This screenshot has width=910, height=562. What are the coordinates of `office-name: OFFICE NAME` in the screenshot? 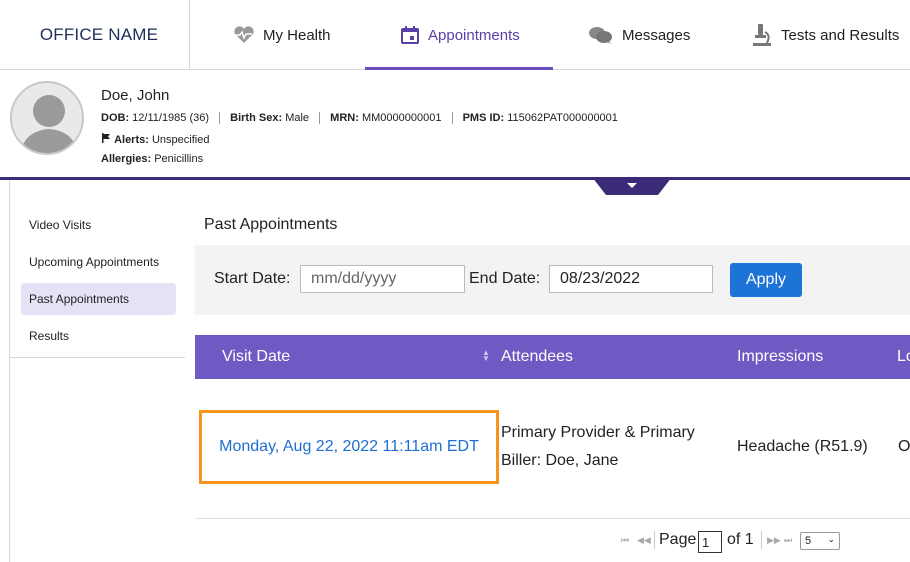 It's located at (99, 35).